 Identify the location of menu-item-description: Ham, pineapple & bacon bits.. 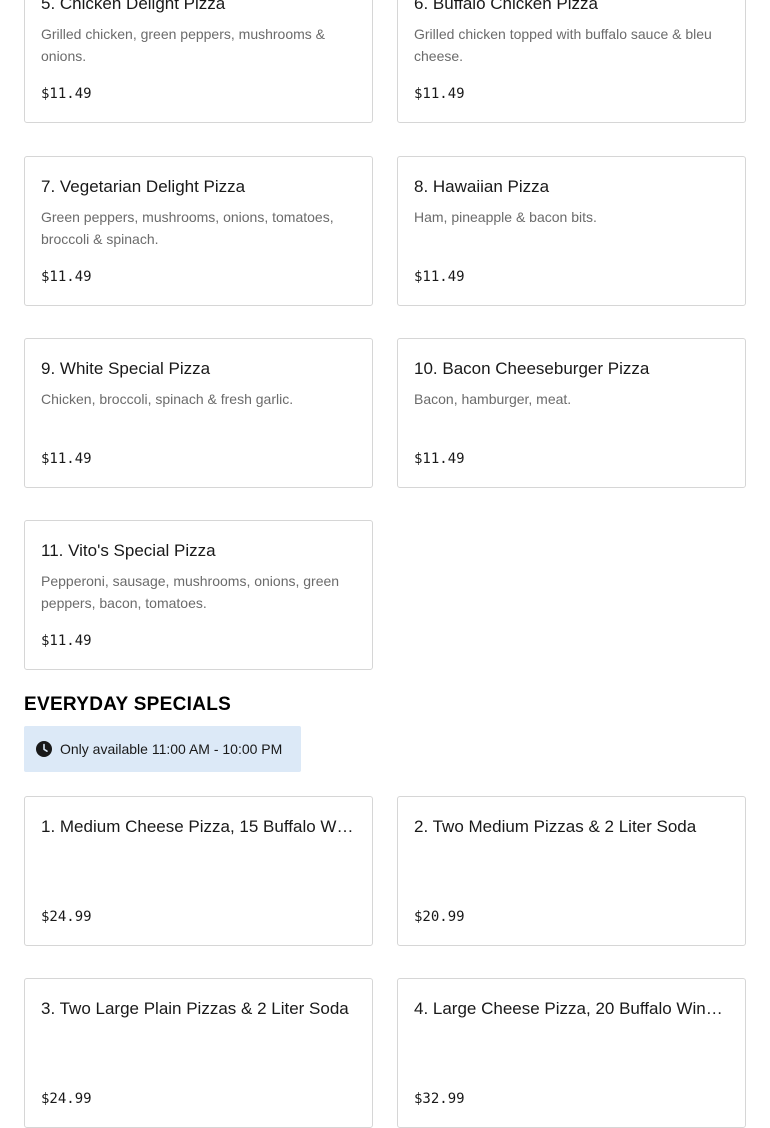
(505, 217).